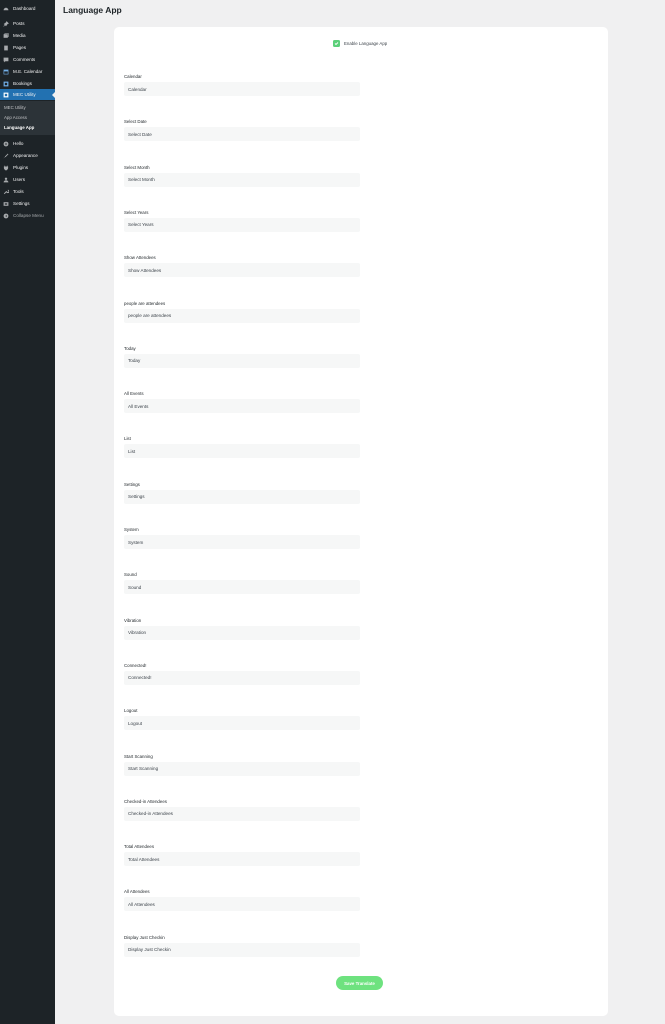 This screenshot has height=1024, width=665. I want to click on menu-appearance: Appearance, so click(27, 155).